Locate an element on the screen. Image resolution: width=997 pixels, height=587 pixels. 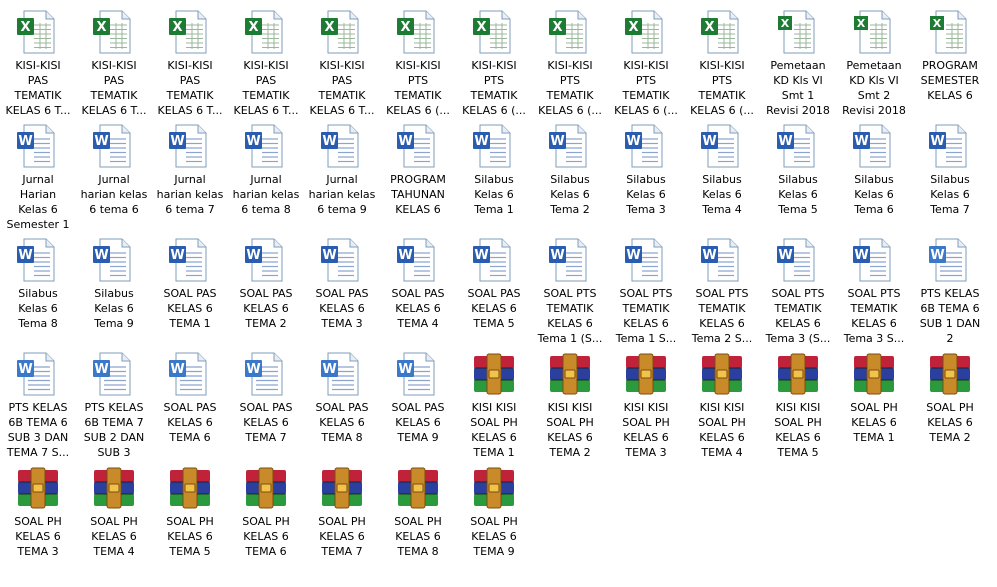
file-item: SOAL PH KELAS 6 TEMA 3 is located at coordinates (38, 519).